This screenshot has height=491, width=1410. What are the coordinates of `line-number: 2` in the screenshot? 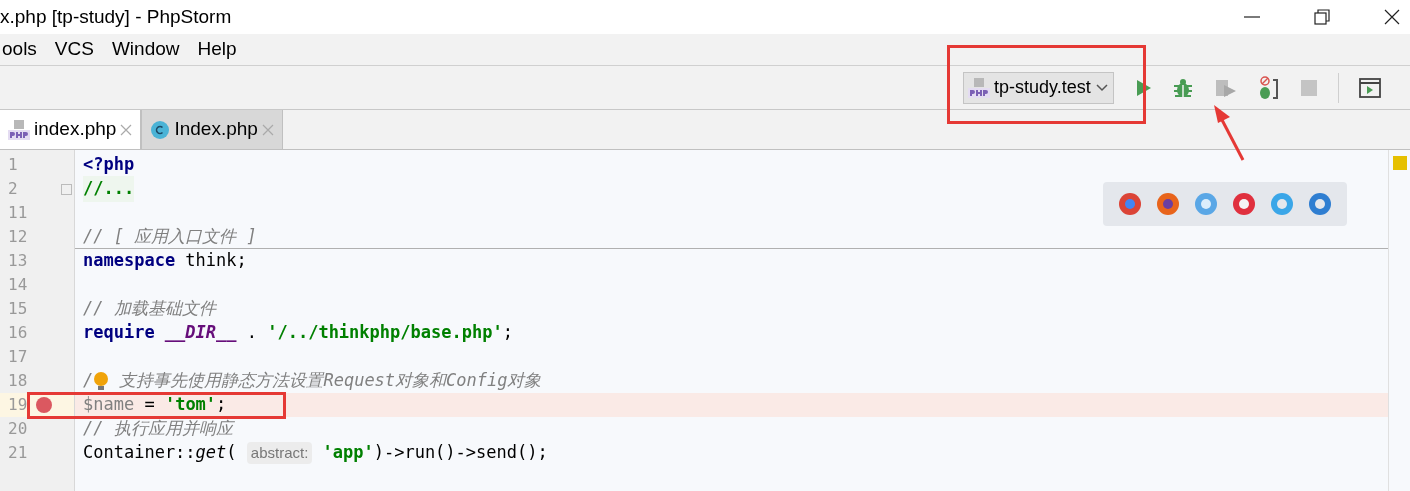 It's located at (13, 189).